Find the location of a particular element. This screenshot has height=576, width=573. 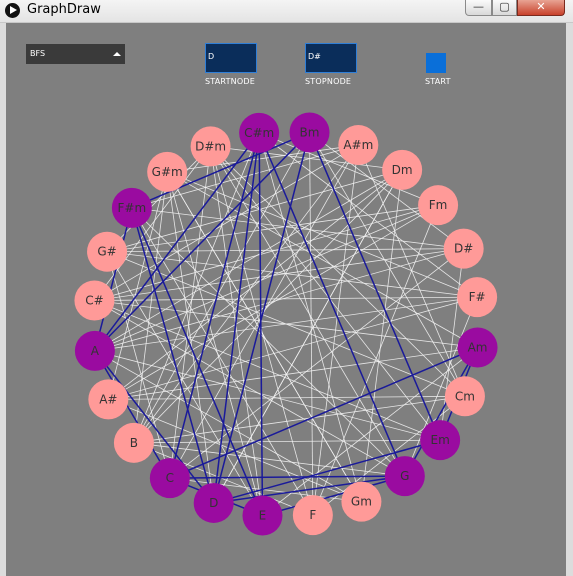

minimize-button: — is located at coordinates (478, 8).